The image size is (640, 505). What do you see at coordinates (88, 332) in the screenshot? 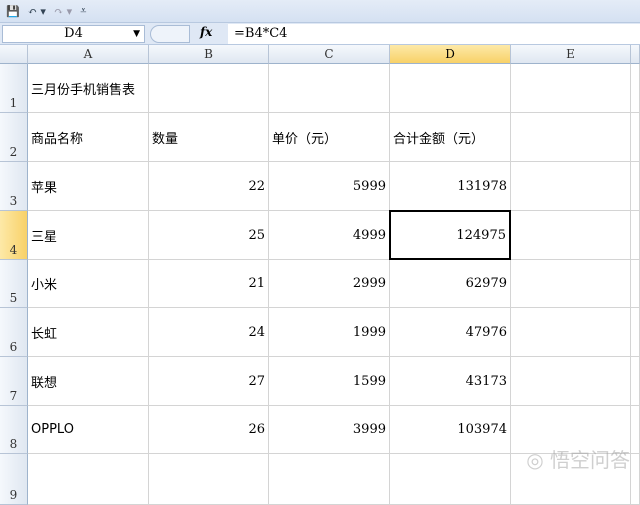
I see `cell-A6: 长虹` at bounding box center [88, 332].